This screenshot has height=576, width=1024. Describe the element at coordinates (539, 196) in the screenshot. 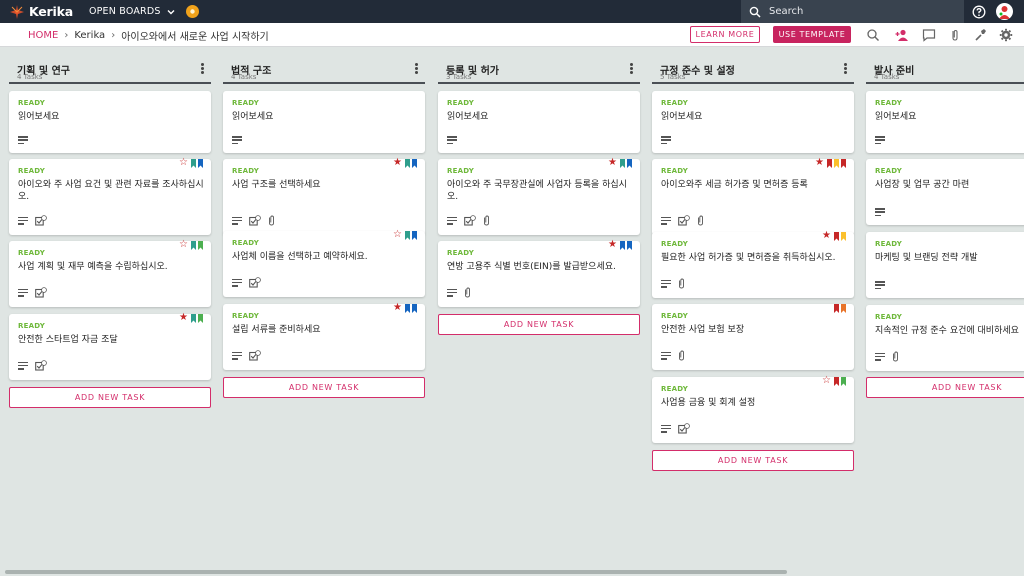

I see `task-card: READY 아이오와 주 국무장관실에 사업자 등록을 하십시오. ★` at that location.